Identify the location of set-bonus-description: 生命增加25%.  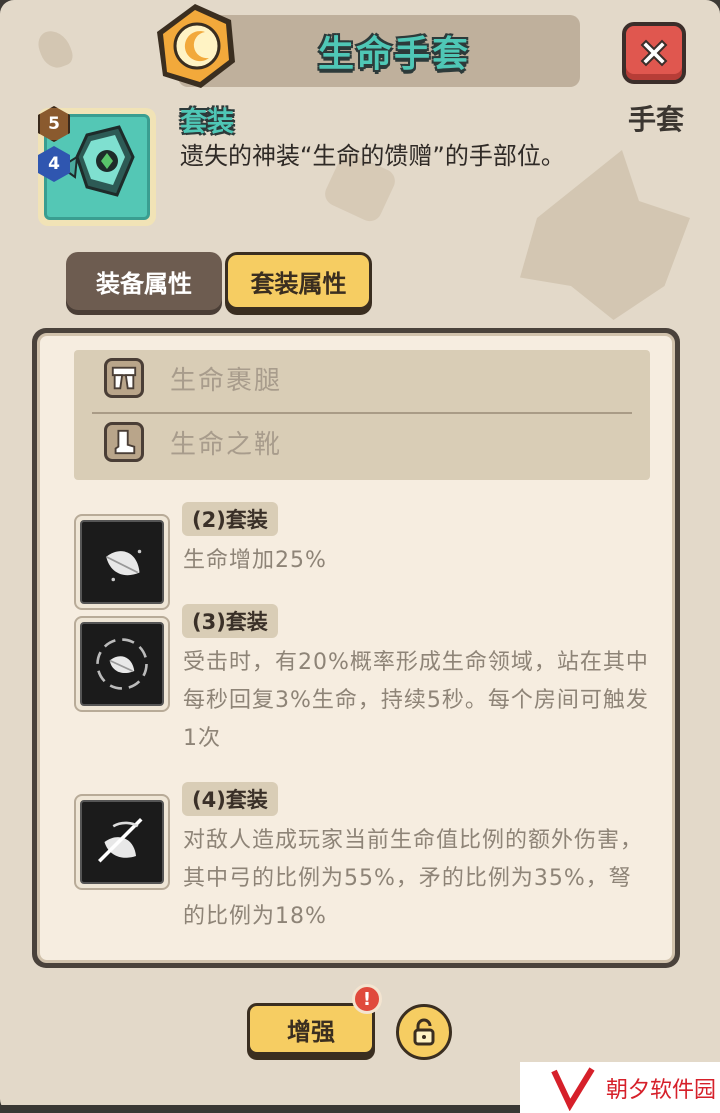
(255, 560).